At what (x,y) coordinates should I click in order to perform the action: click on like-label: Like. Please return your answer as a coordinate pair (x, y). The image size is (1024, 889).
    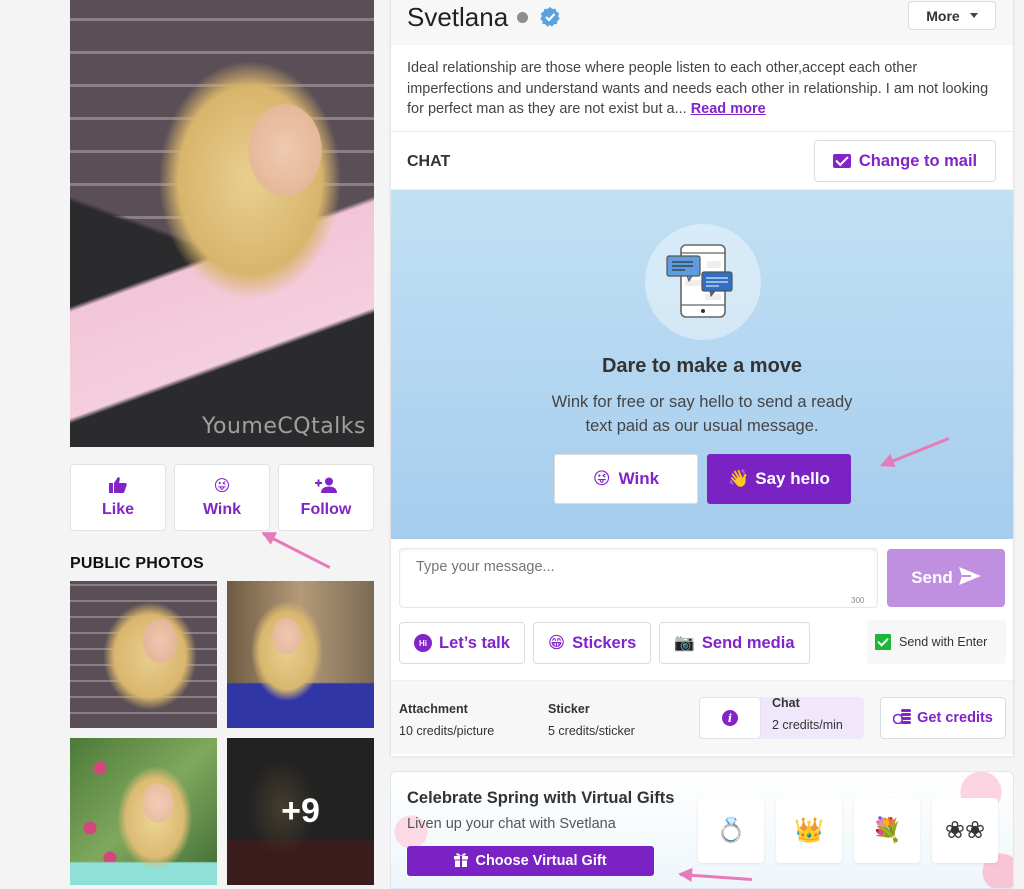
    Looking at the image, I should click on (117, 509).